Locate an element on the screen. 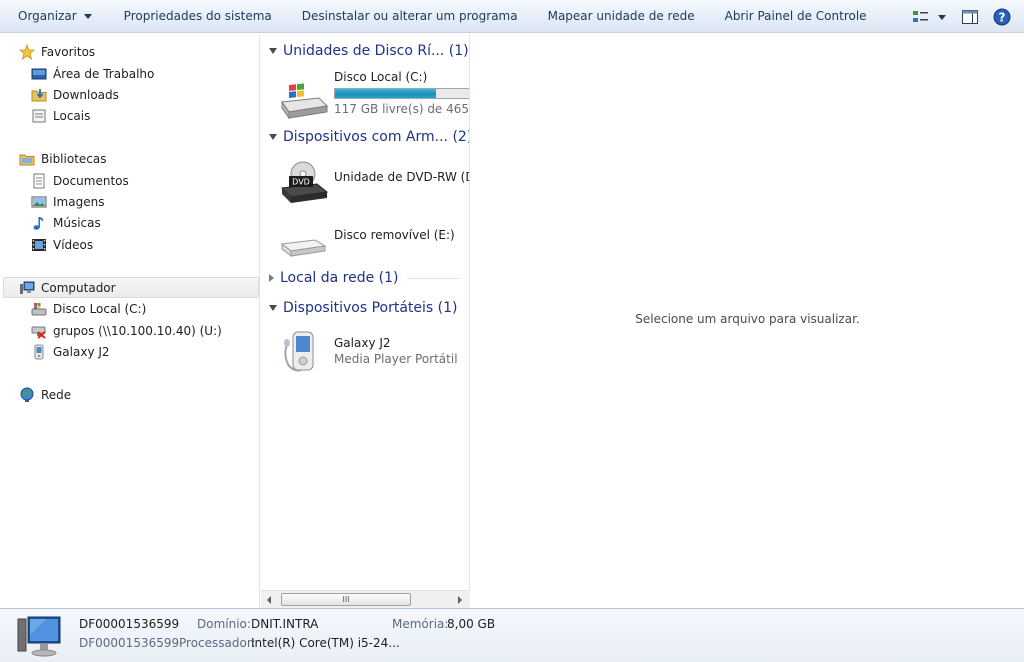 The image size is (1024, 662). preview-empty-message: Selecione um arquivo para visualizar. is located at coordinates (747, 319).